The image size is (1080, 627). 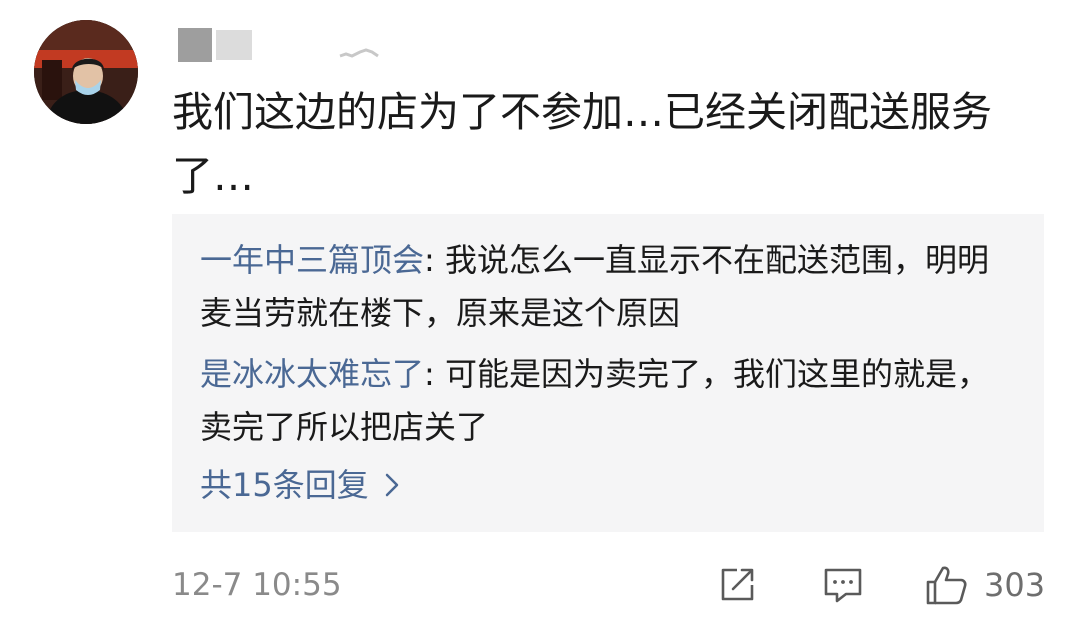 I want to click on avatar, so click(x=86, y=72).